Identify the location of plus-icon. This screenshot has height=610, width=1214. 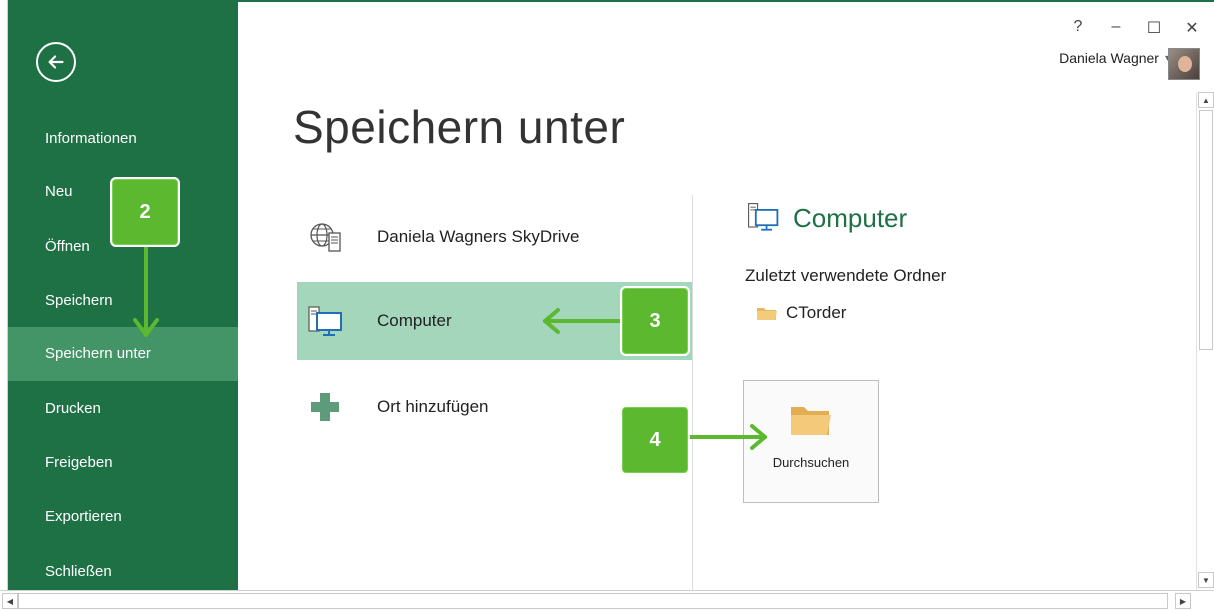
(325, 407).